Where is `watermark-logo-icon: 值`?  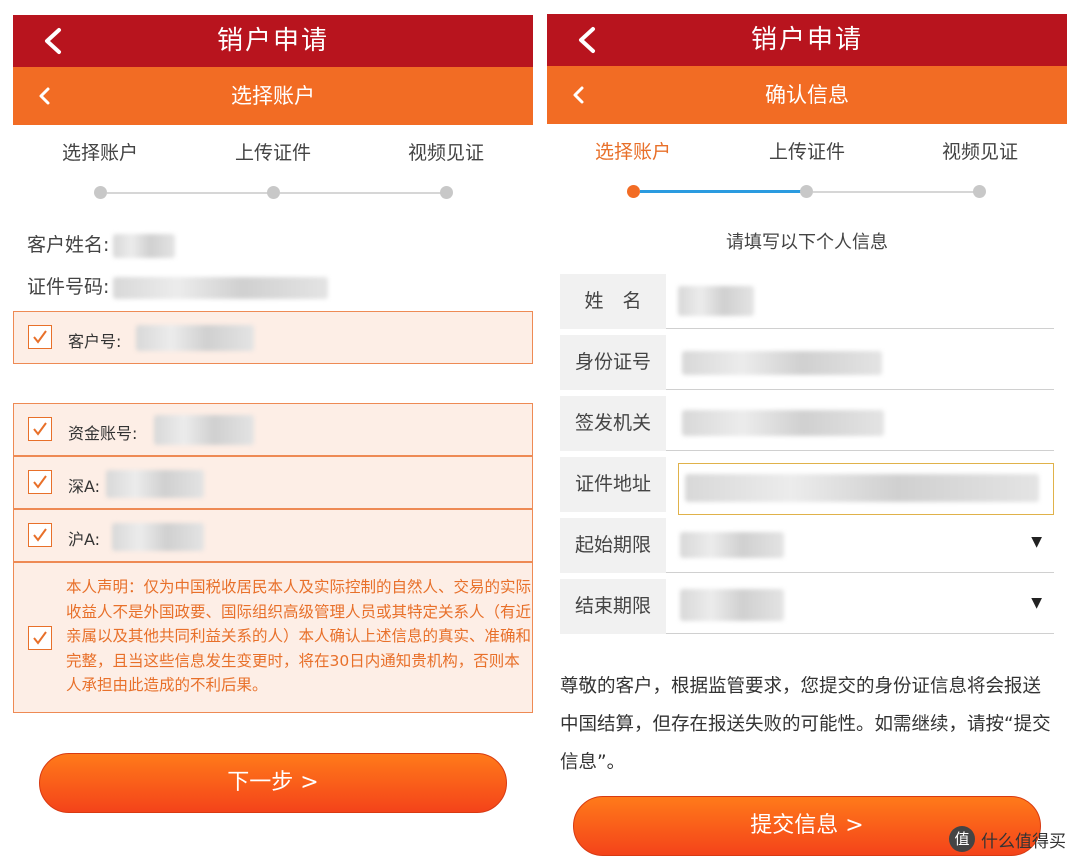
watermark-logo-icon: 值 is located at coordinates (962, 839).